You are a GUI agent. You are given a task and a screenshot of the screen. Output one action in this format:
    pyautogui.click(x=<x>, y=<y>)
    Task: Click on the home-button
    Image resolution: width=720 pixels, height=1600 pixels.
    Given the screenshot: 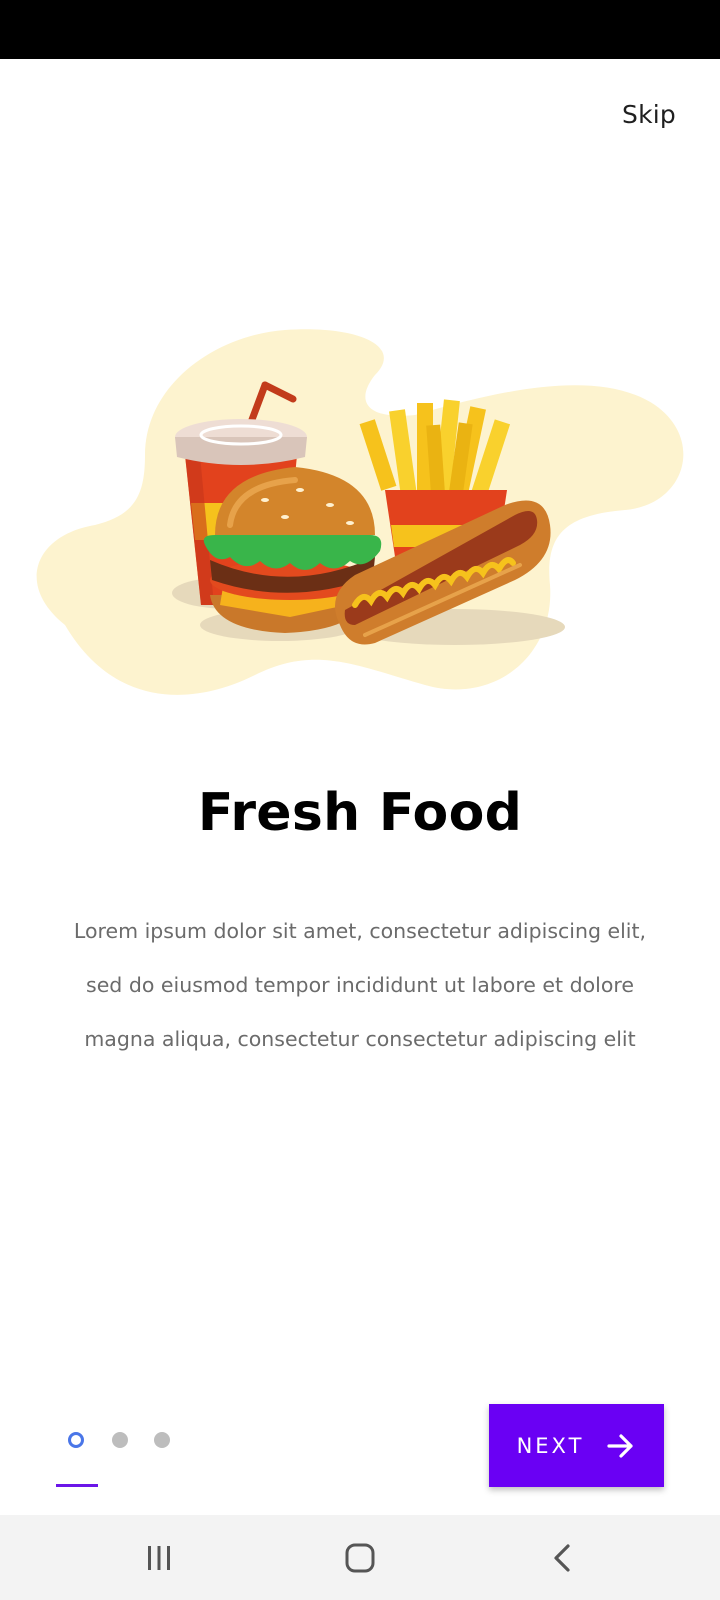 What is the action you would take?
    pyautogui.click(x=360, y=1557)
    